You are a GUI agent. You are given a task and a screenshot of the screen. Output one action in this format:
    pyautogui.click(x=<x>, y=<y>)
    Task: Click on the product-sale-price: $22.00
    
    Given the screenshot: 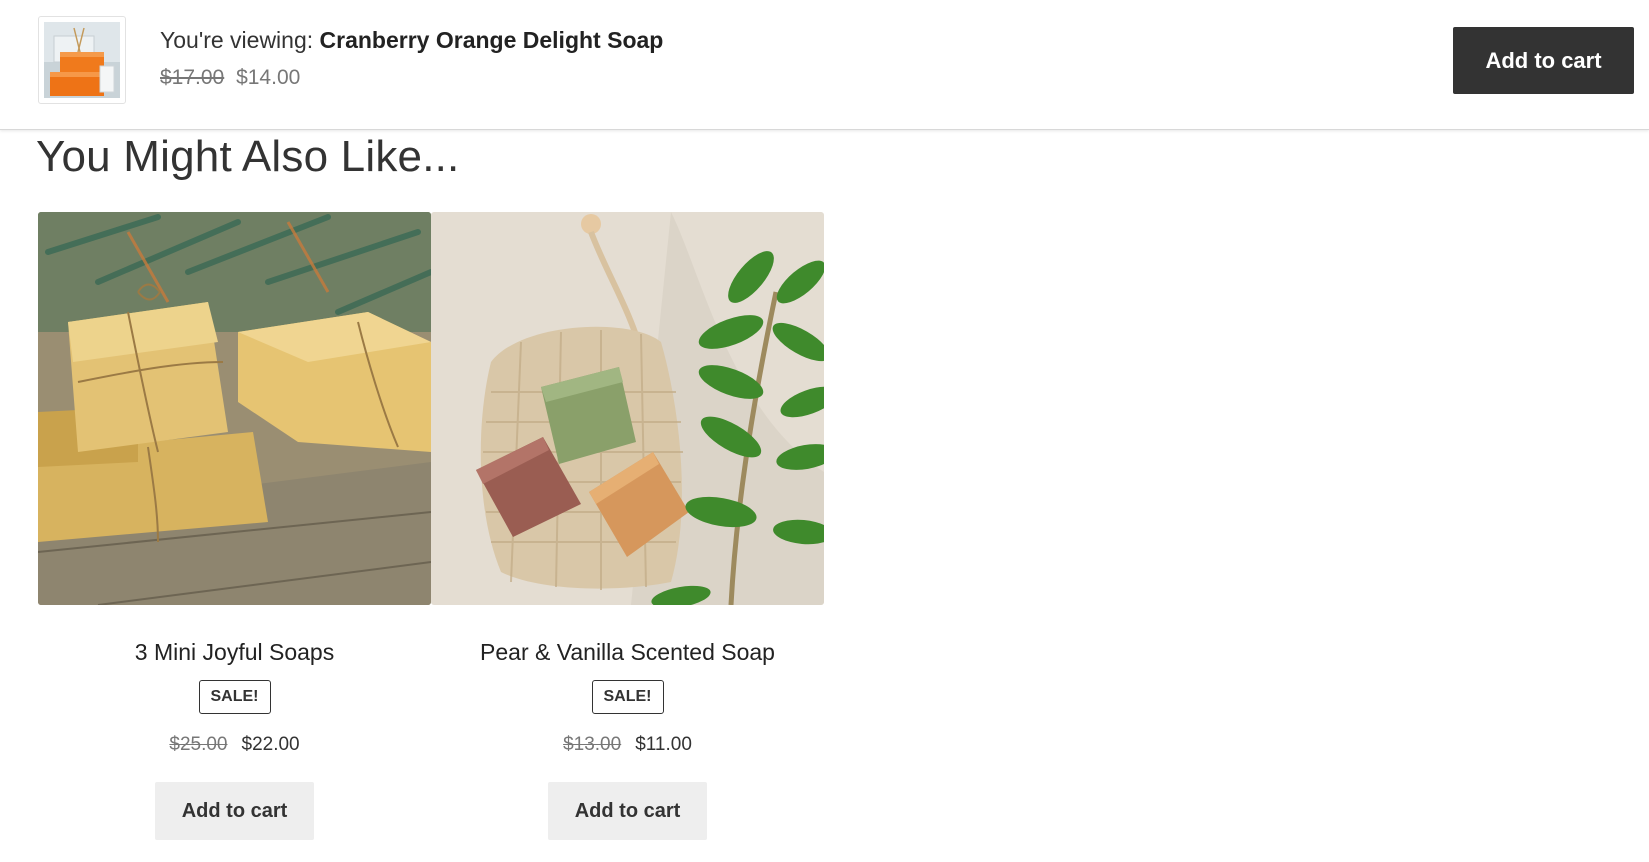 What is the action you would take?
    pyautogui.click(x=270, y=744)
    